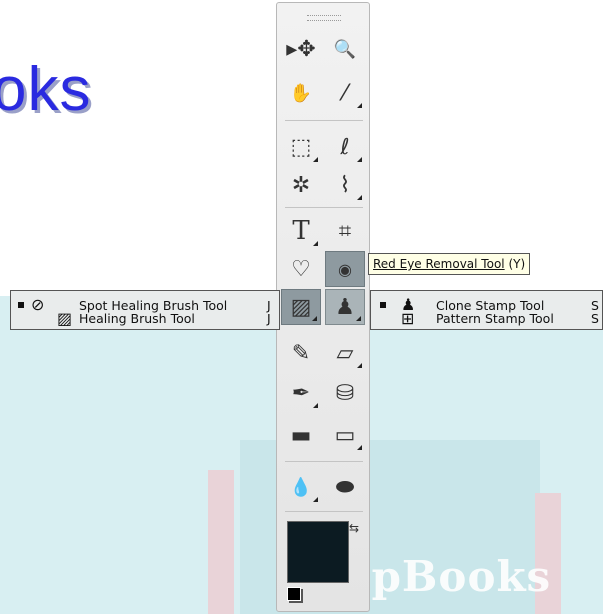 Image resolution: width=603 pixels, height=614 pixels. I want to click on brush-tool-icon: ✒, so click(301, 393).